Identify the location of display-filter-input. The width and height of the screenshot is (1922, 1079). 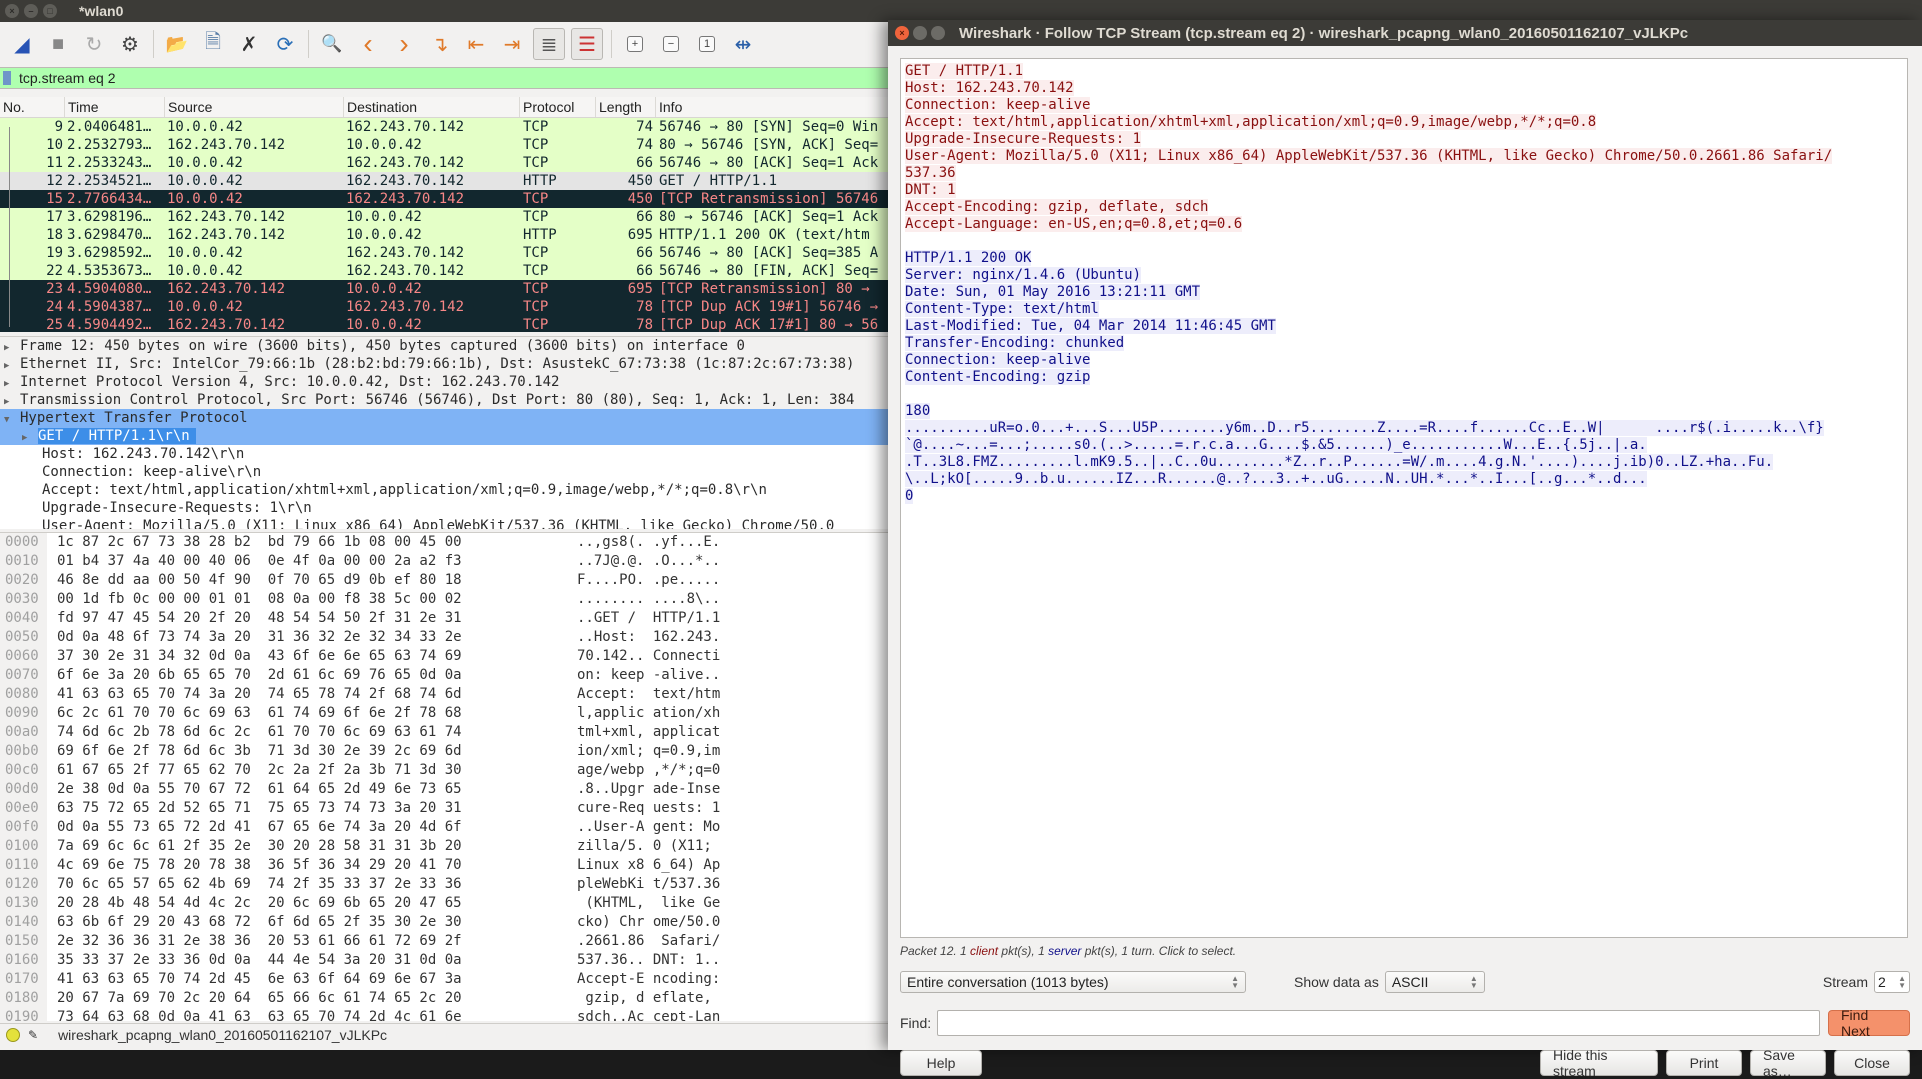
(419, 78).